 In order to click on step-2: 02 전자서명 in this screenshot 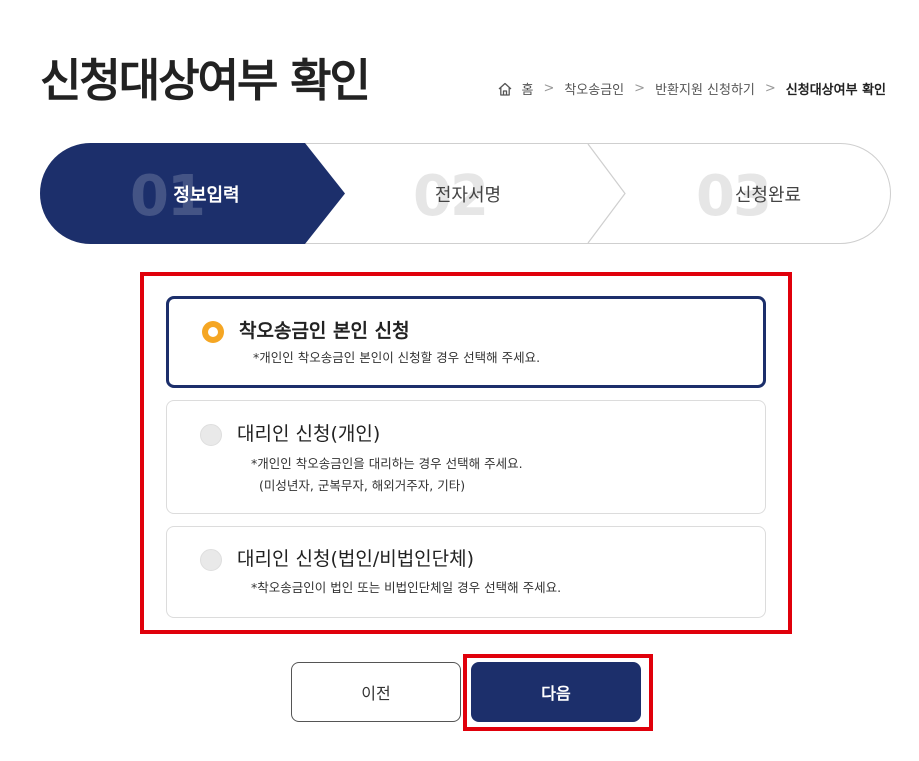, I will do `click(470, 193)`.